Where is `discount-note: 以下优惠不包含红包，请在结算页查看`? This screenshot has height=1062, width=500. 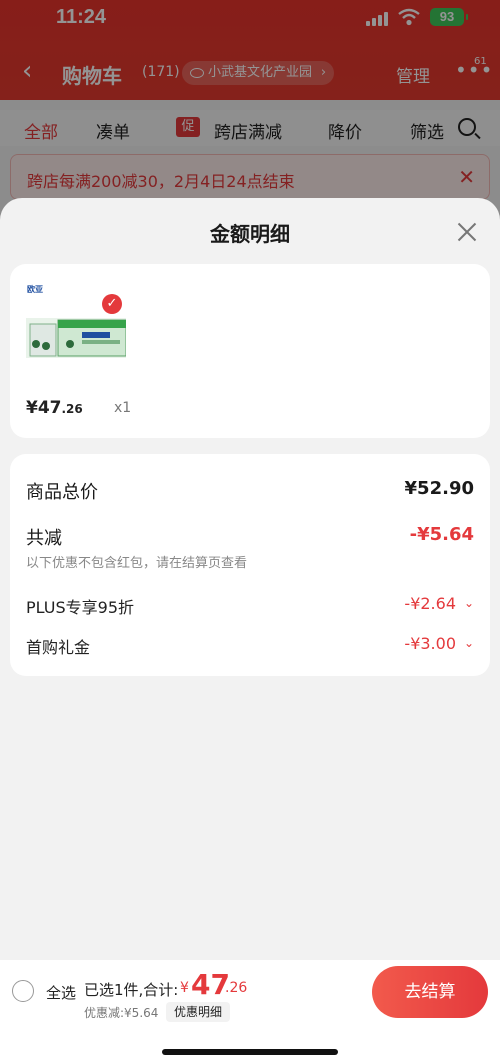
discount-note: 以下优惠不包含红包，请在结算页查看 is located at coordinates (137, 563).